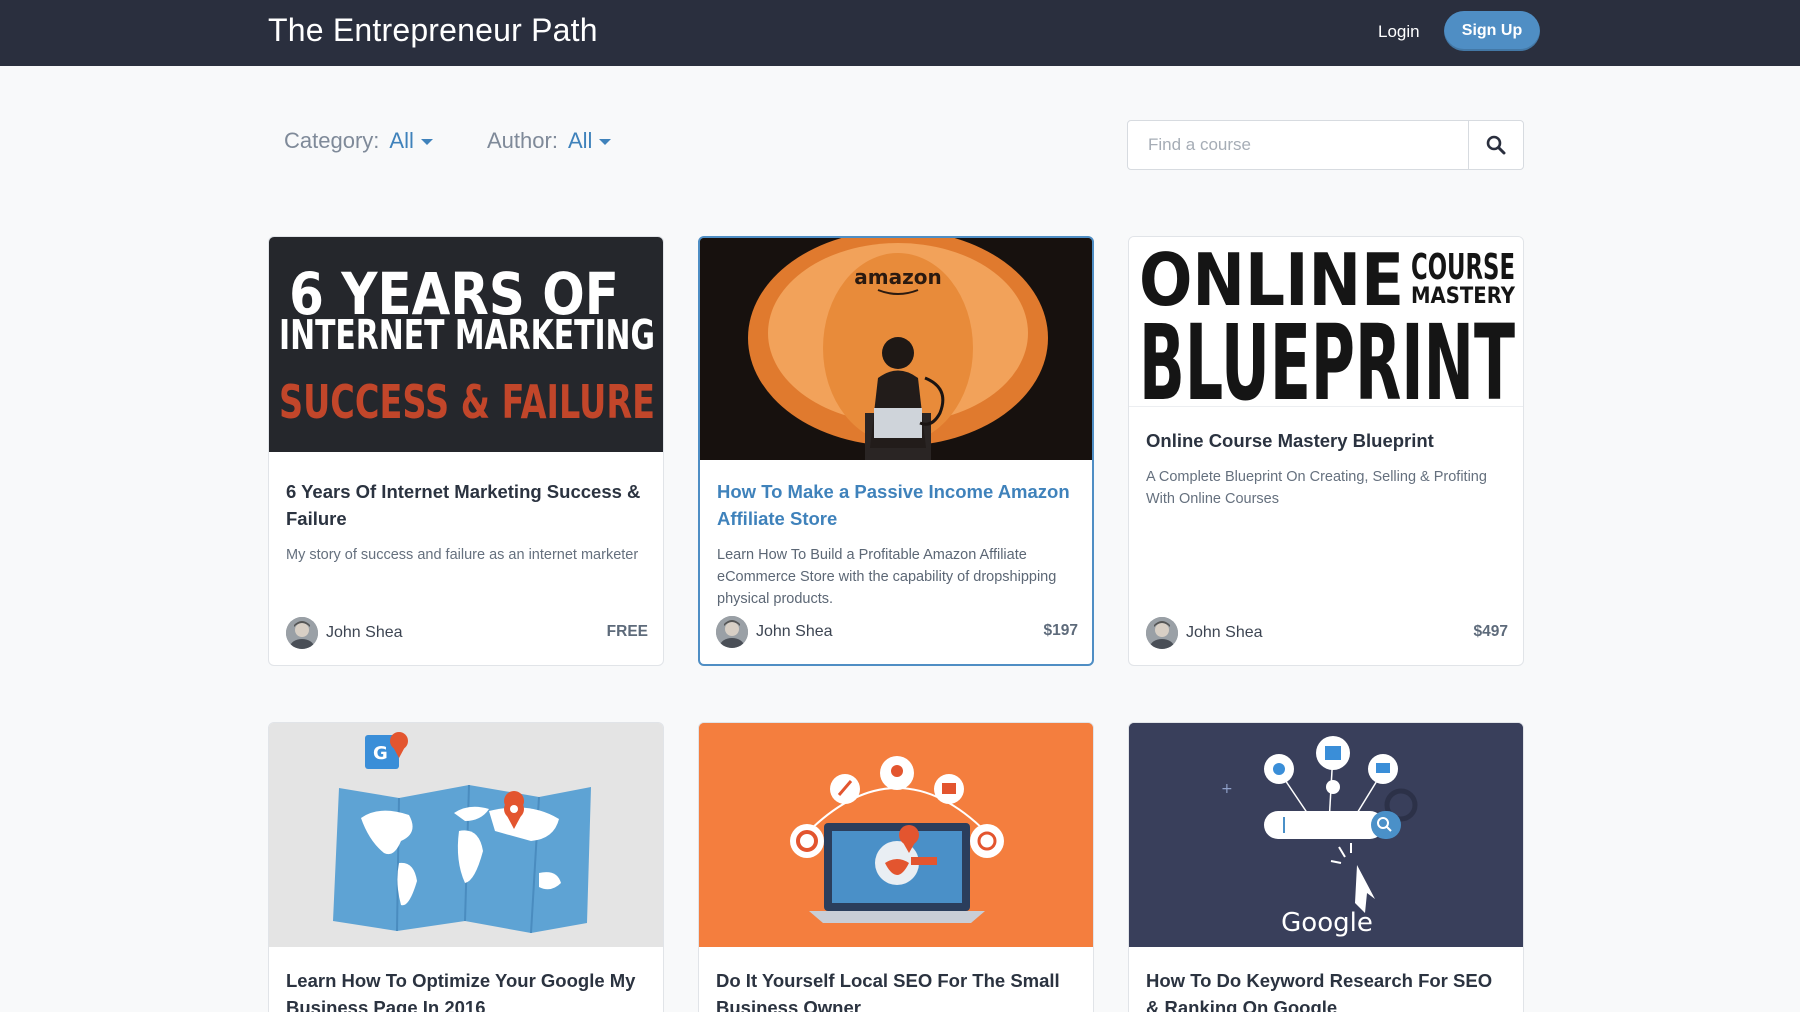 This screenshot has height=1012, width=1800. Describe the element at coordinates (1463, 267) in the screenshot. I see `thumb-word-course: COURSE` at that location.